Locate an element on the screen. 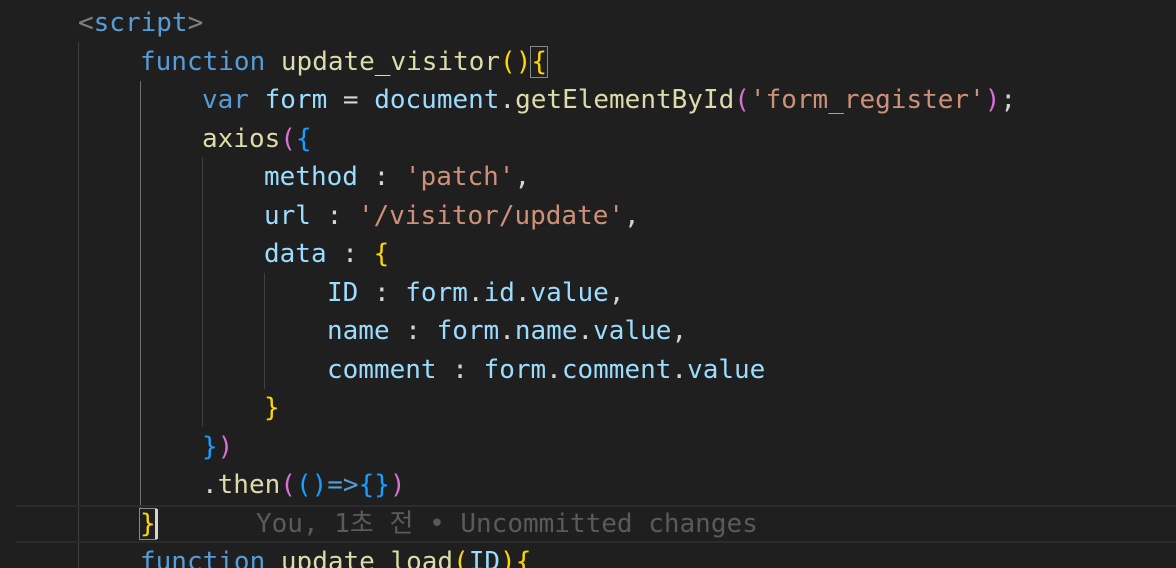  token: method is located at coordinates (311, 177).